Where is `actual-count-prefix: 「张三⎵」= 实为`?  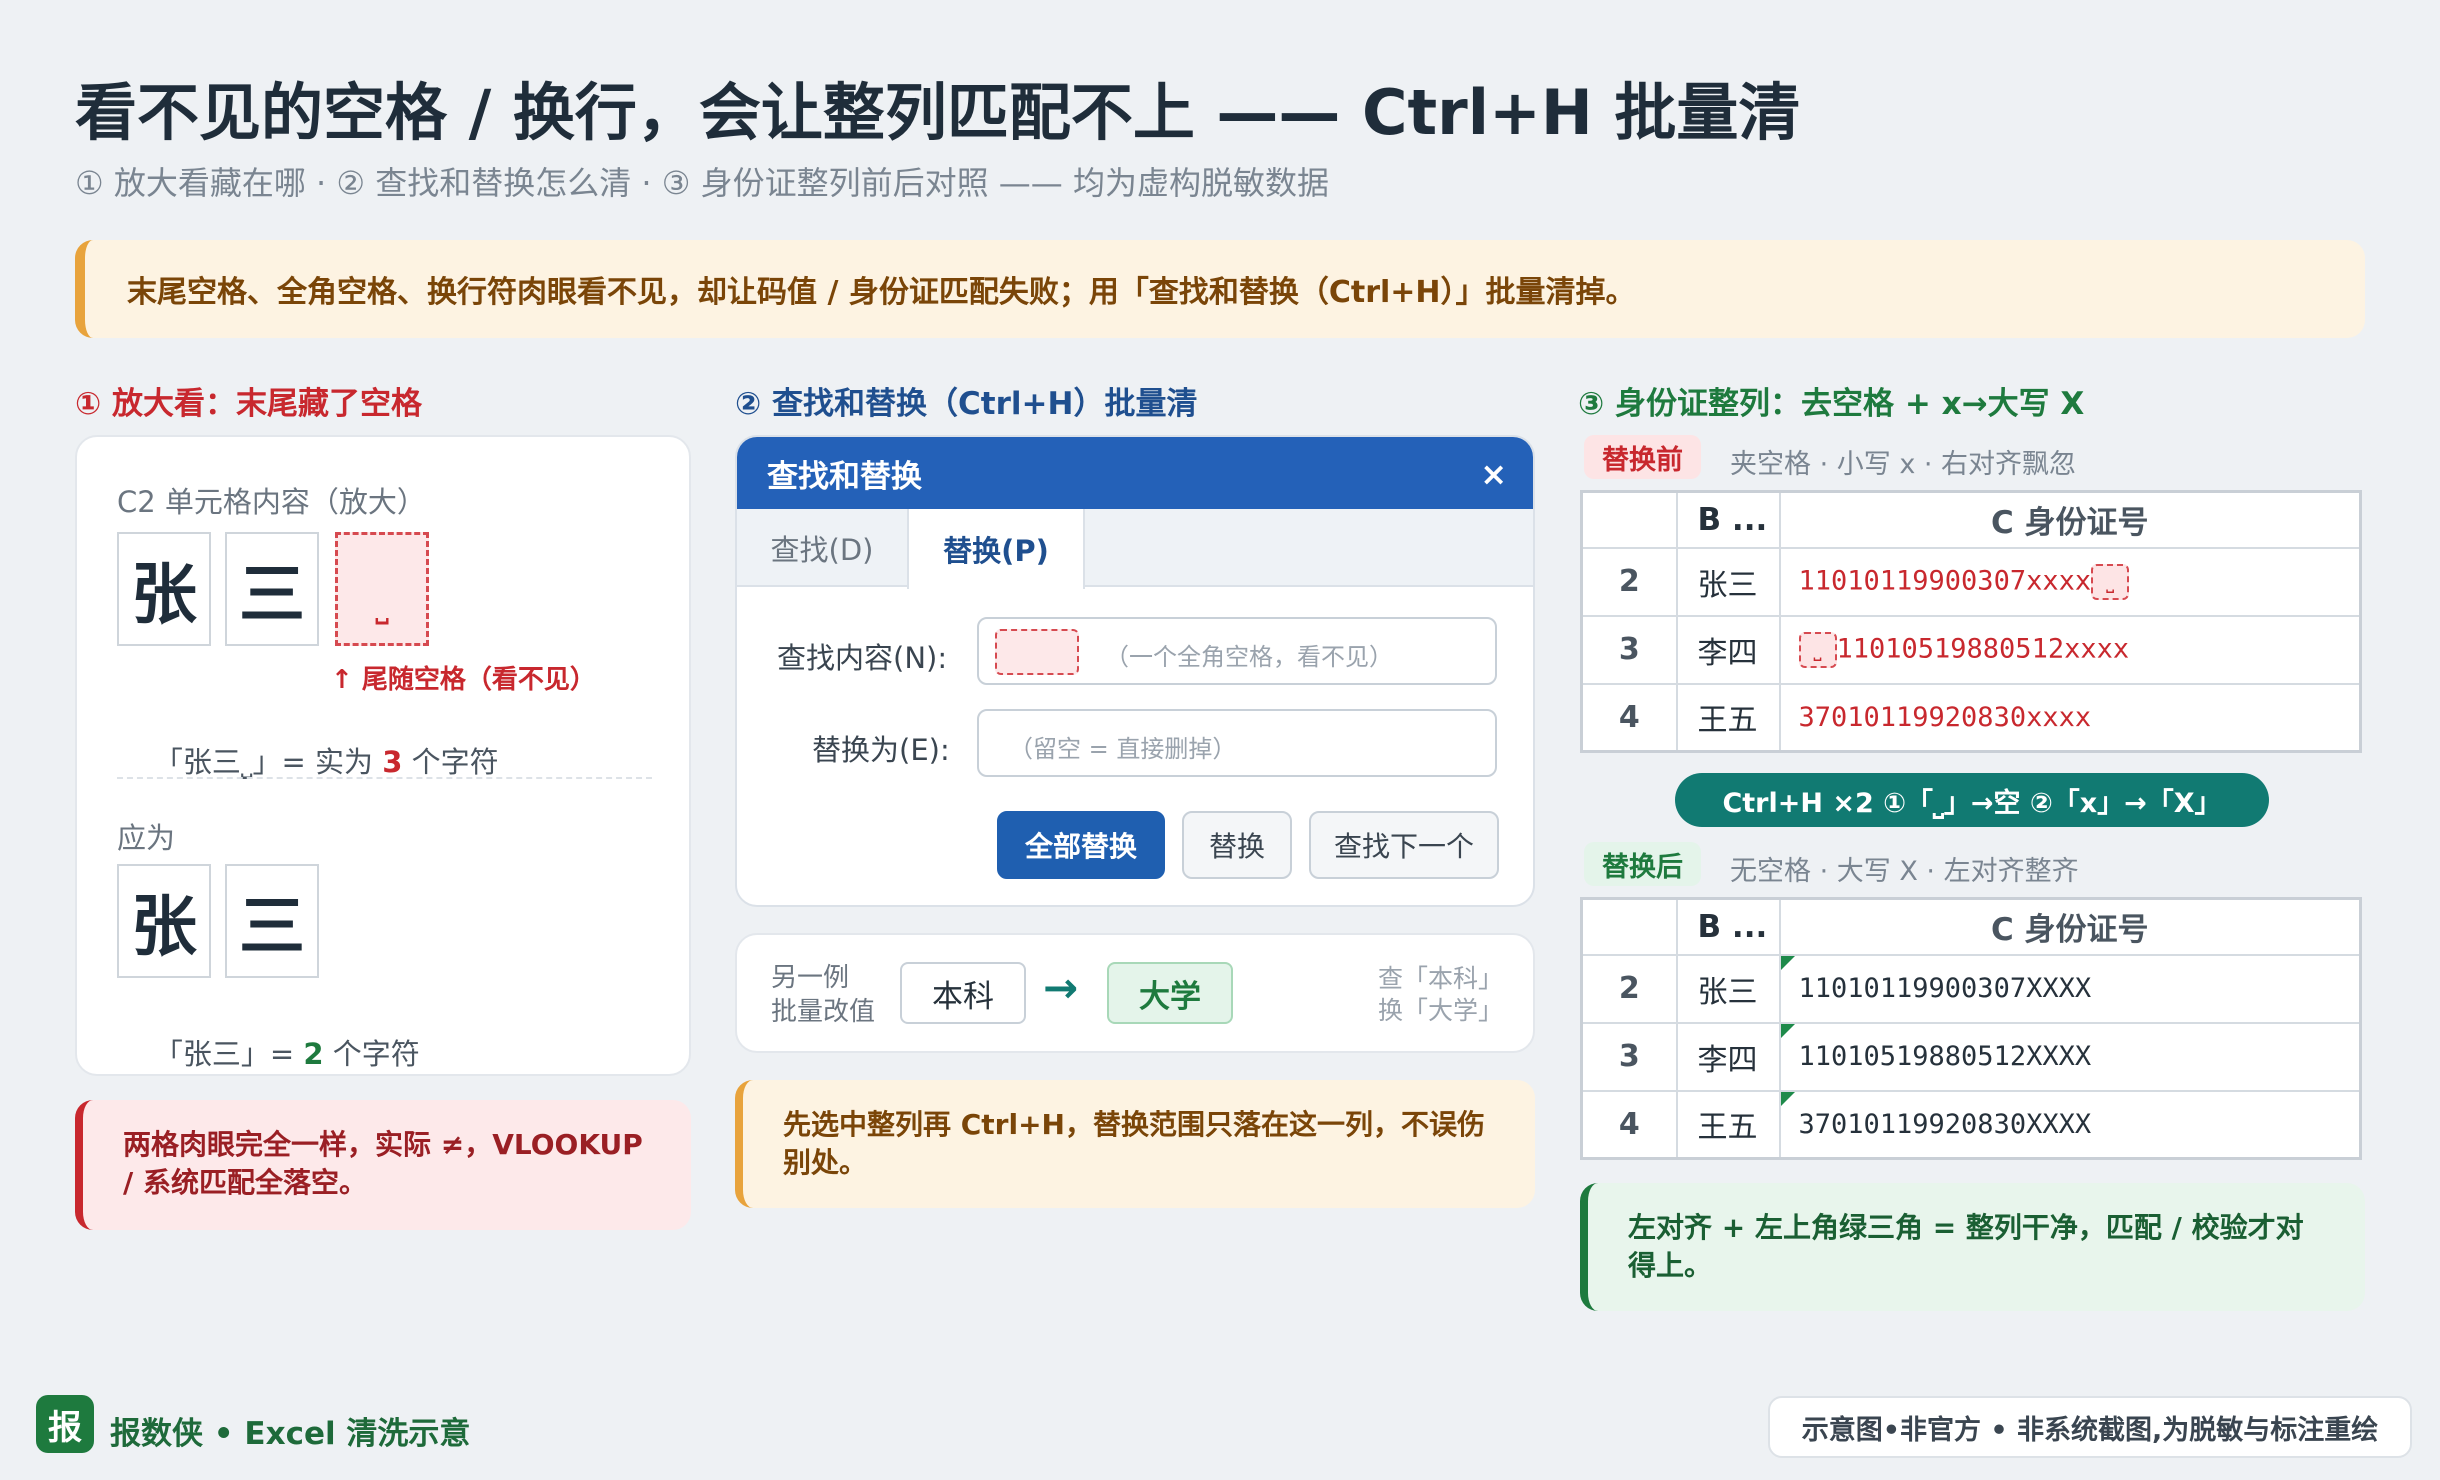
actual-count-prefix: 「张三⎵」= 实为 is located at coordinates (268, 762).